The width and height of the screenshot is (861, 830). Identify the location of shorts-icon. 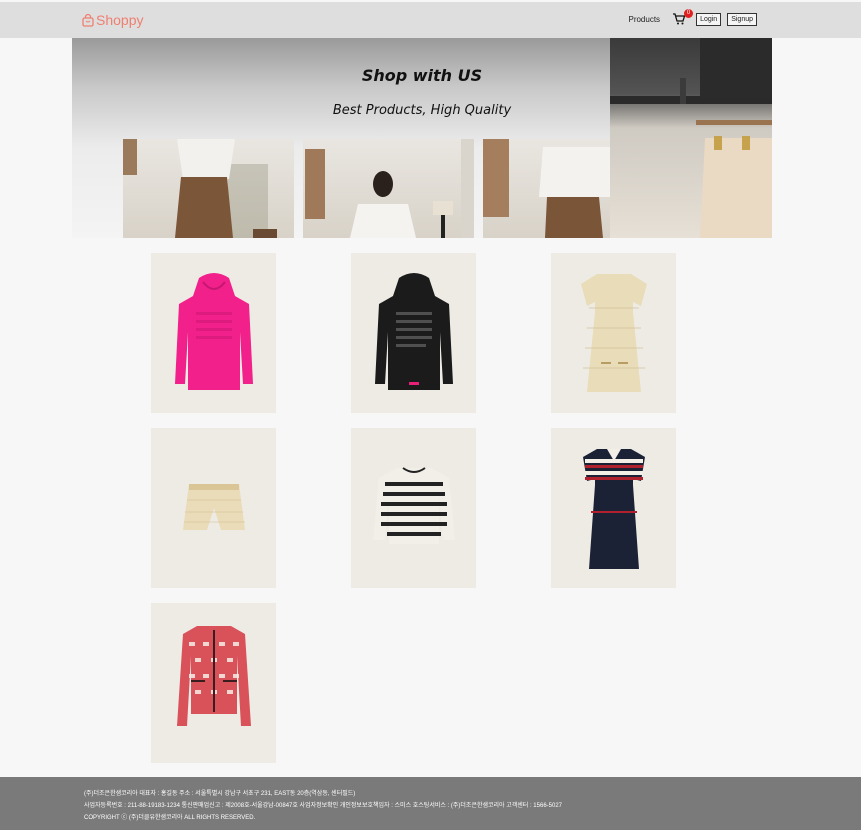
(213, 507).